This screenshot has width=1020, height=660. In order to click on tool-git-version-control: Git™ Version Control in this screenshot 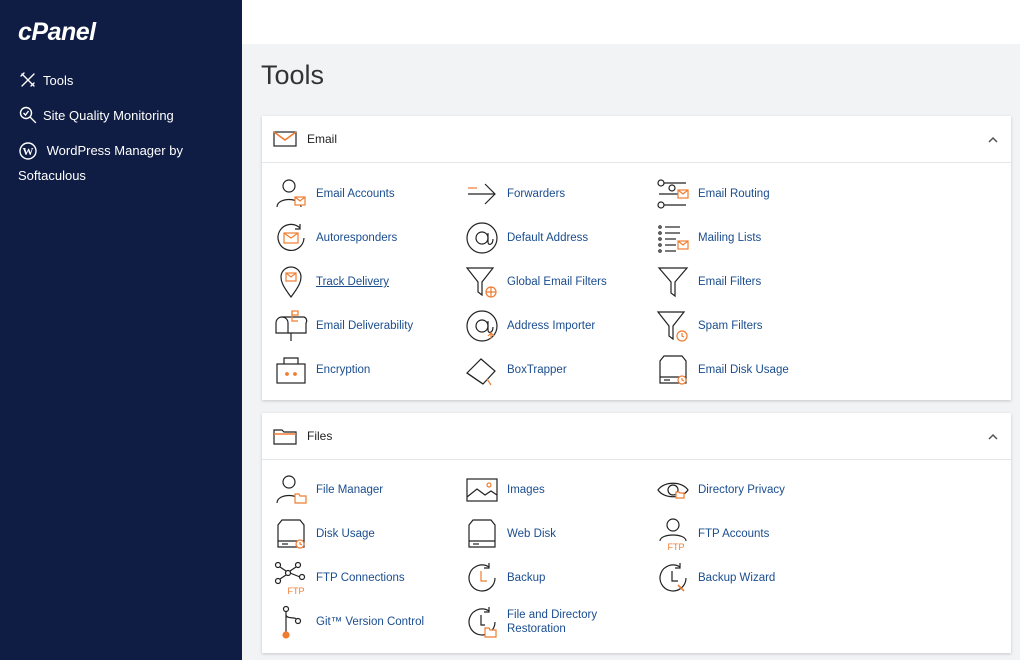, I will do `click(349, 622)`.